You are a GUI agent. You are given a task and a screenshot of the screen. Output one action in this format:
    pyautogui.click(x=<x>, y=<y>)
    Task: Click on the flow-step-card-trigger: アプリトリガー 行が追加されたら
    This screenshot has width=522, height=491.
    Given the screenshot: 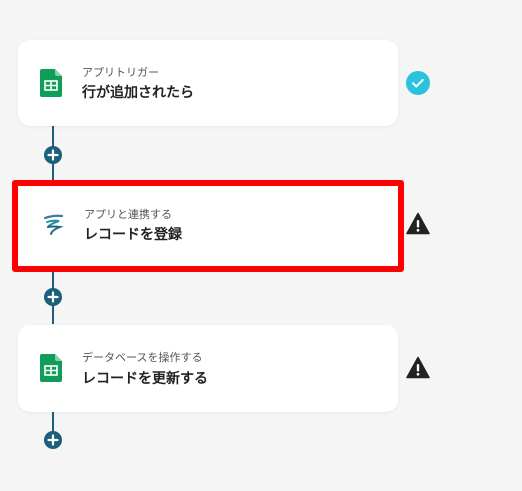 What is the action you would take?
    pyautogui.click(x=208, y=83)
    